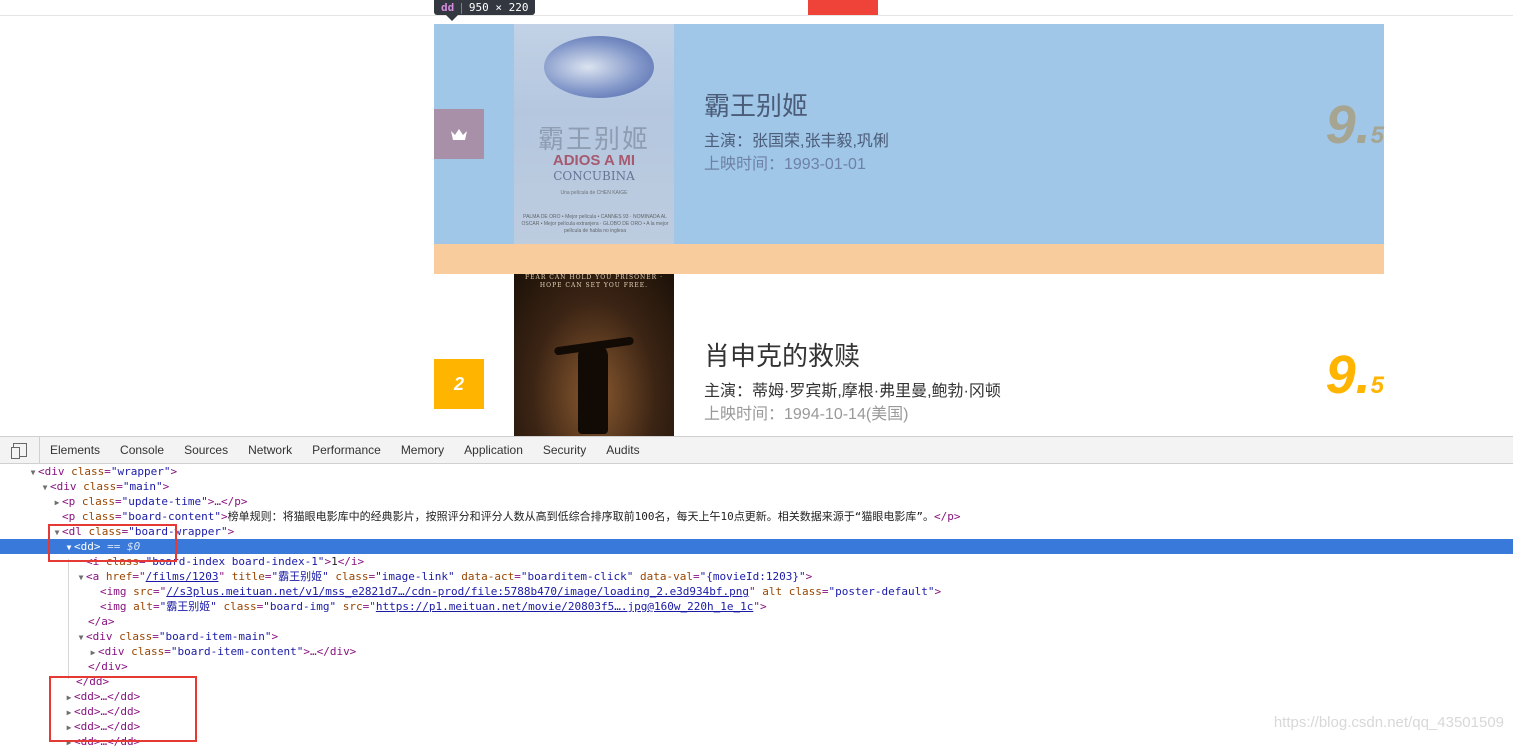 This screenshot has width=1513, height=750. I want to click on dom-node-wrapper: ▼ <div class="wrapper">, so click(756, 471).